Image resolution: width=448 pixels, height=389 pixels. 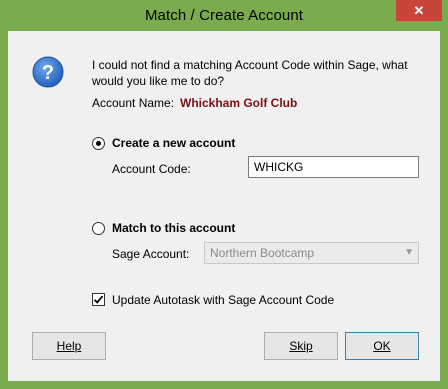 I want to click on title-bar: Match / Create Account ✕, so click(x=224, y=15).